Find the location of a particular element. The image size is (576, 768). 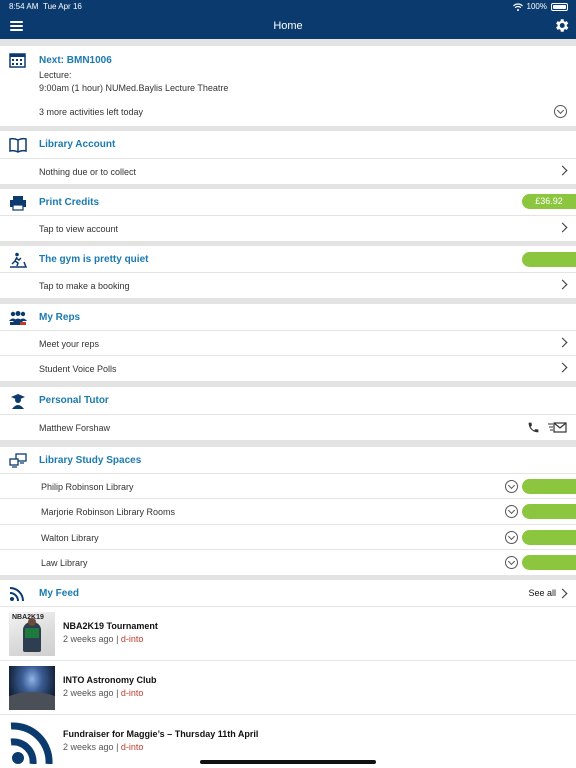

email-icon is located at coordinates (557, 427).